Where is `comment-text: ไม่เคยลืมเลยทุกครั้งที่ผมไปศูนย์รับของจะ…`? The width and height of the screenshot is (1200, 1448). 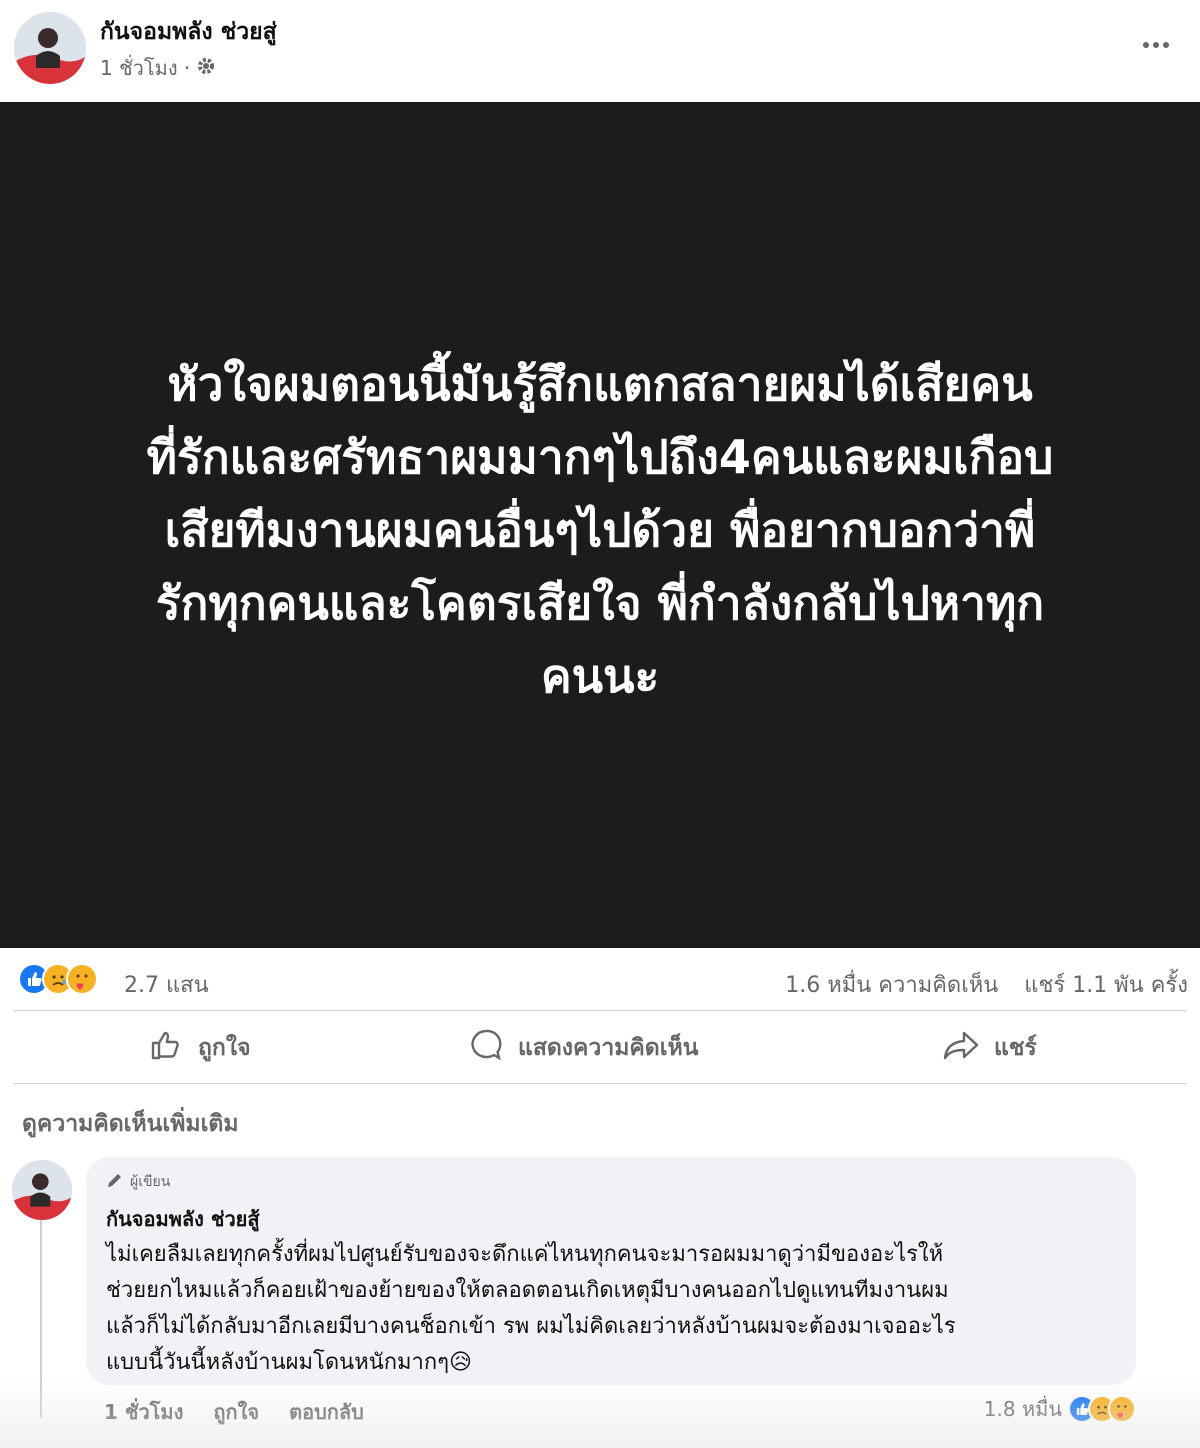 comment-text: ไม่เคยลืมเลยทุกครั้งที่ผมไปศูนย์รับของจะ… is located at coordinates (531, 1308).